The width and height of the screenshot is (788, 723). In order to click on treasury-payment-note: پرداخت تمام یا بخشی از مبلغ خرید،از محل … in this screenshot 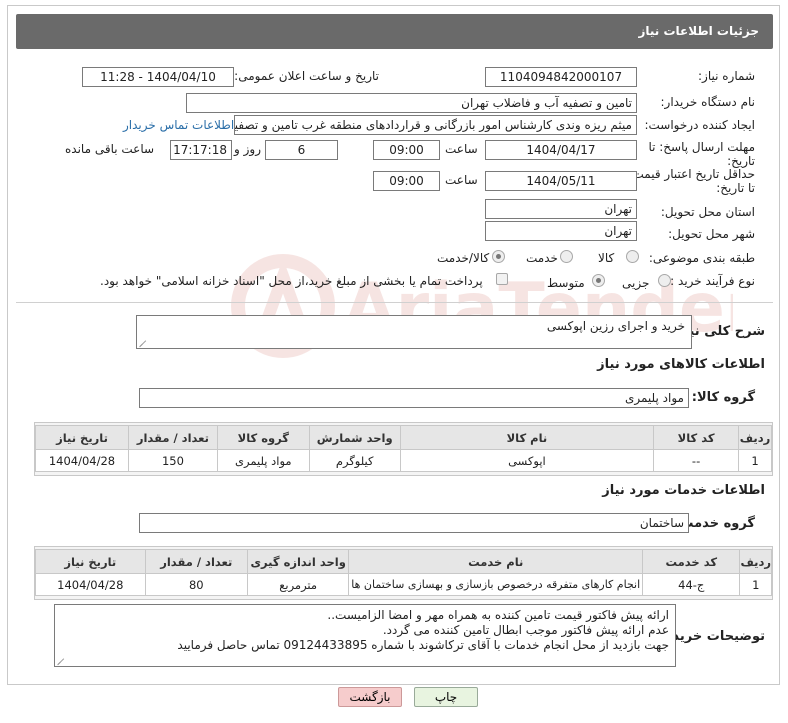, I will do `click(291, 281)`.